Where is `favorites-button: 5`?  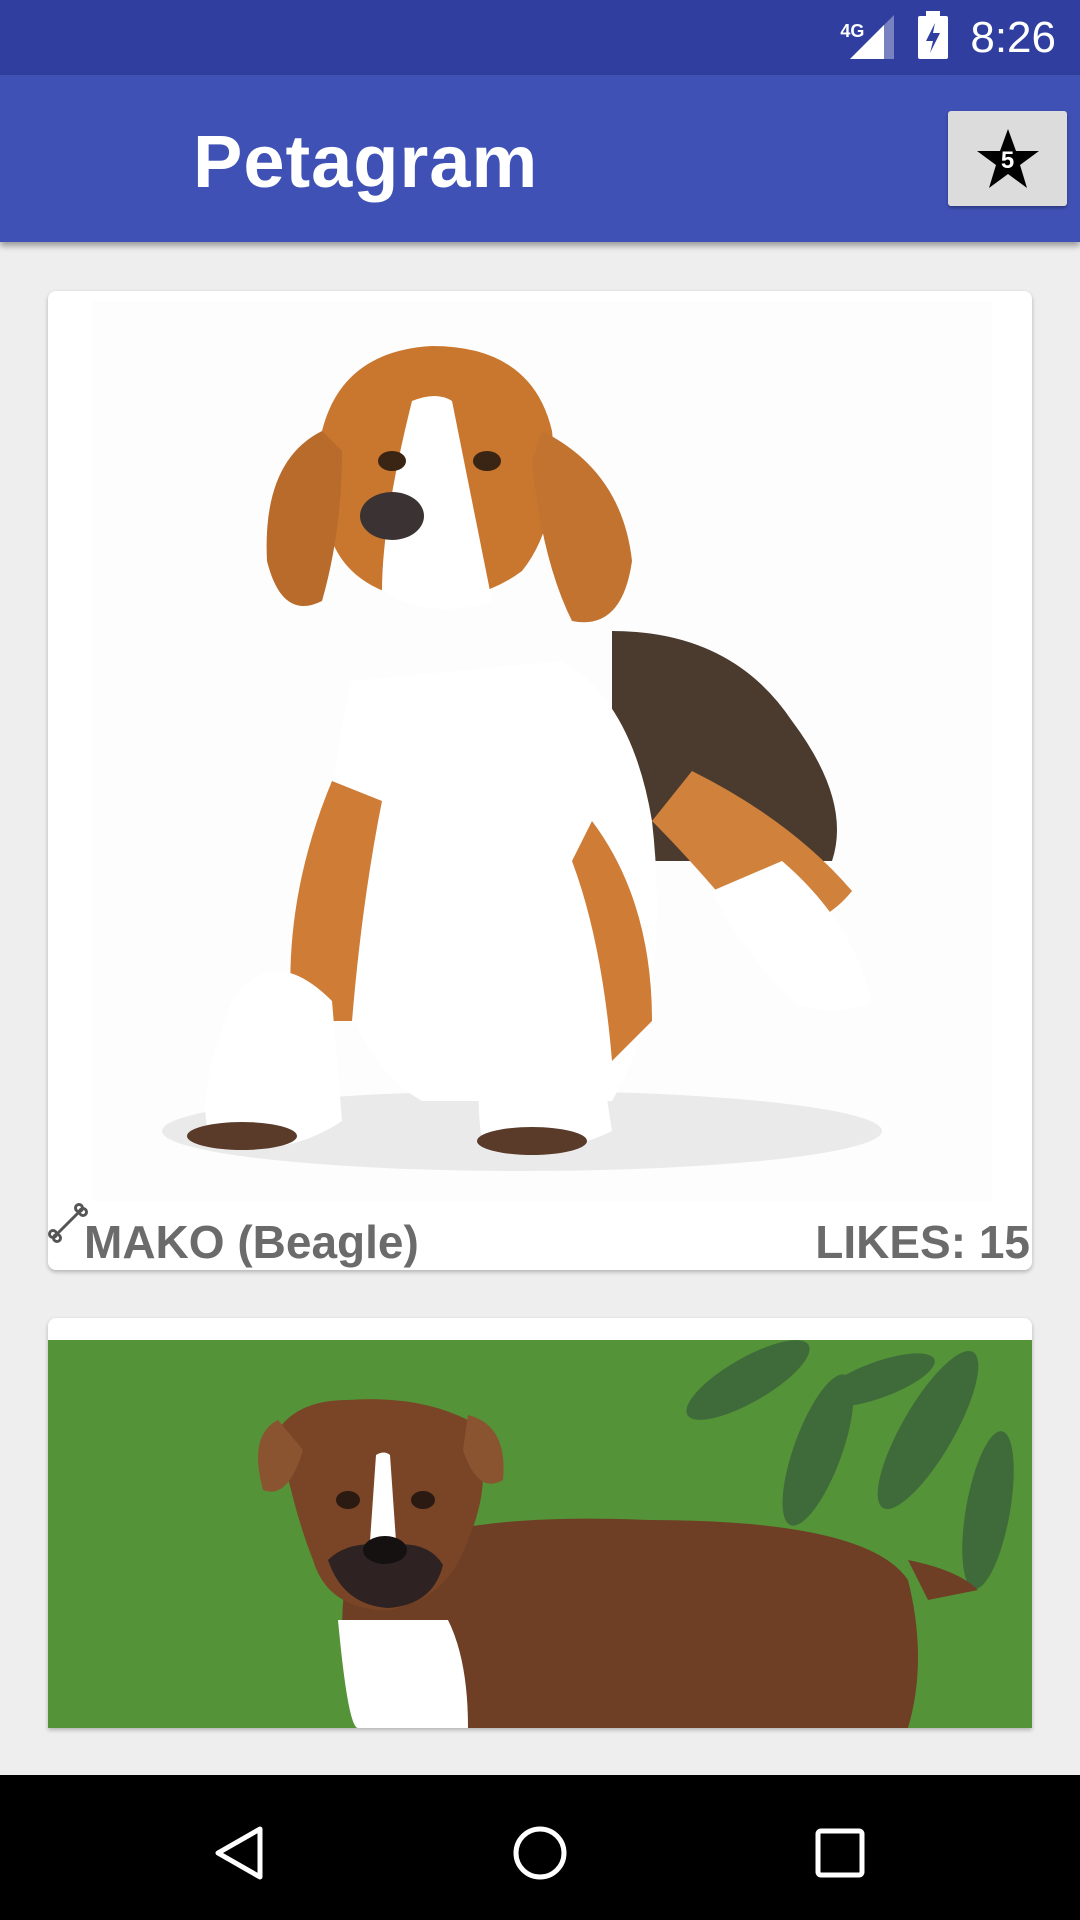 favorites-button: 5 is located at coordinates (1007, 158).